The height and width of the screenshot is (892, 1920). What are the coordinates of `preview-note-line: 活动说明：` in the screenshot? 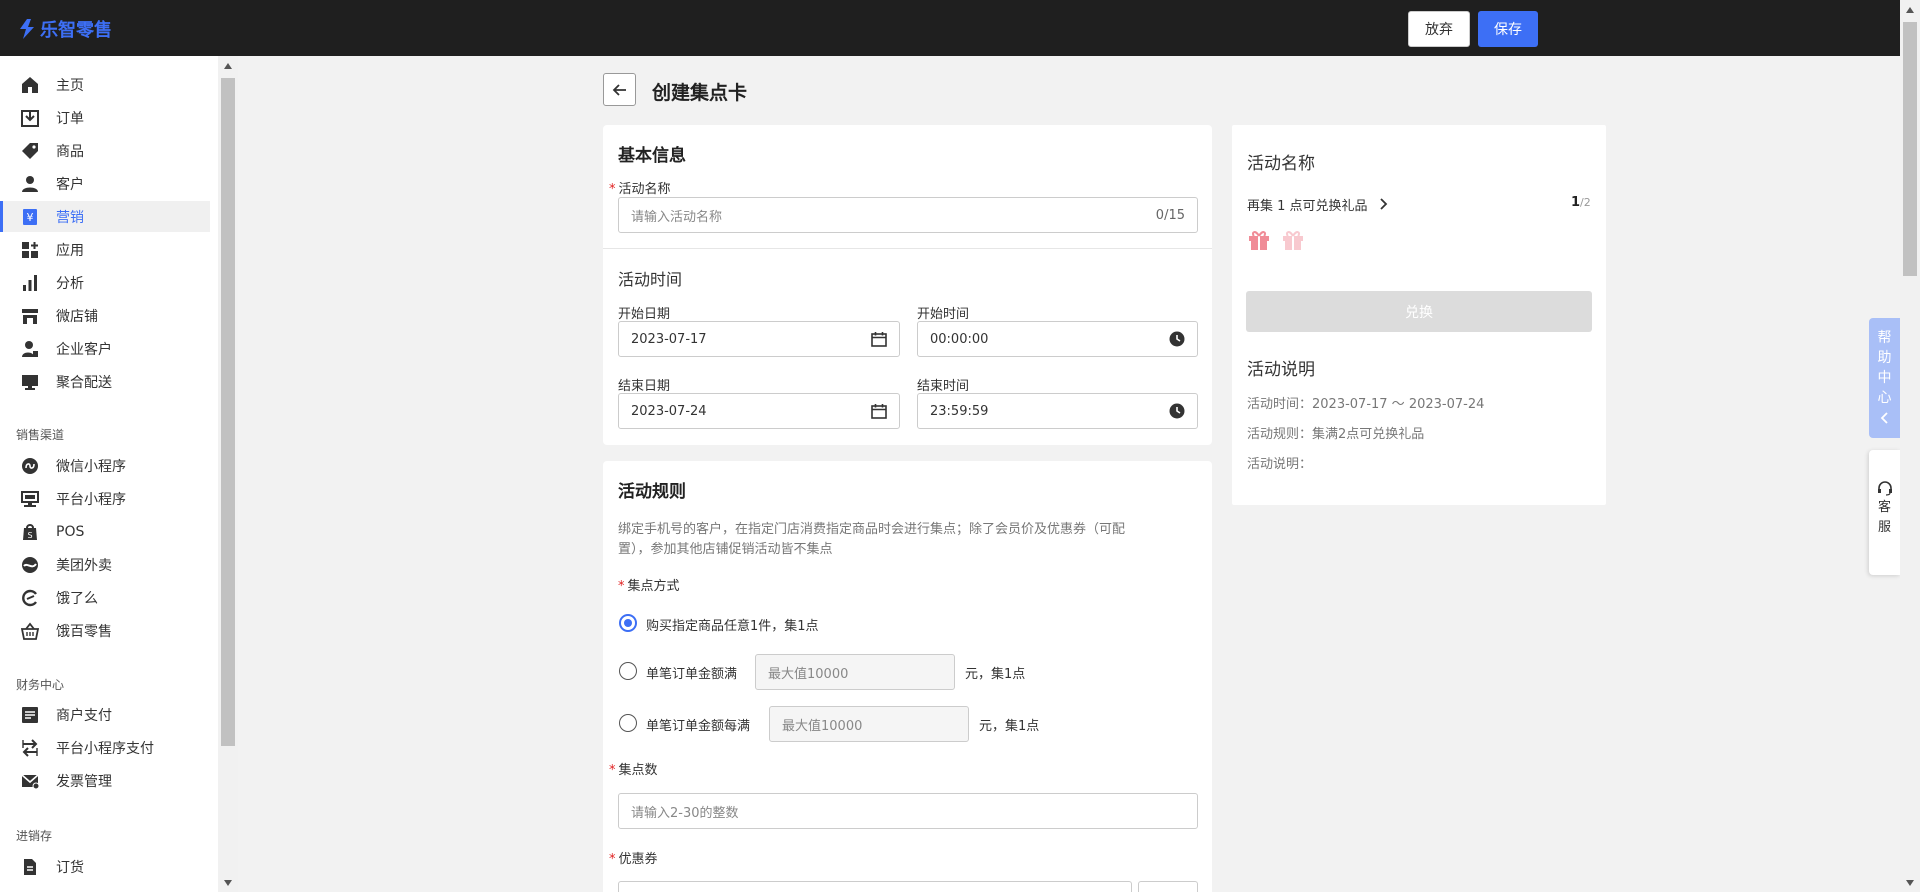 It's located at (1280, 464).